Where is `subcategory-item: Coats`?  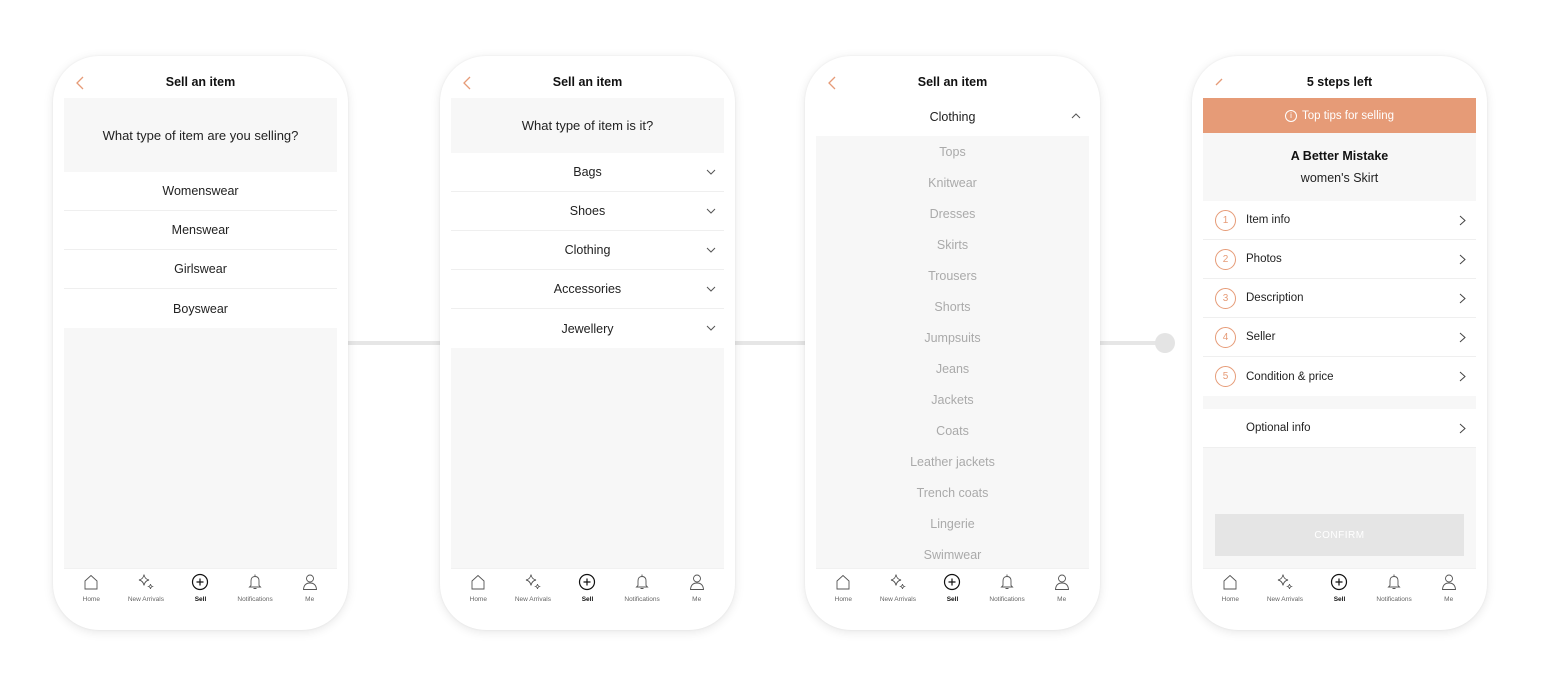 subcategory-item: Coats is located at coordinates (952, 430).